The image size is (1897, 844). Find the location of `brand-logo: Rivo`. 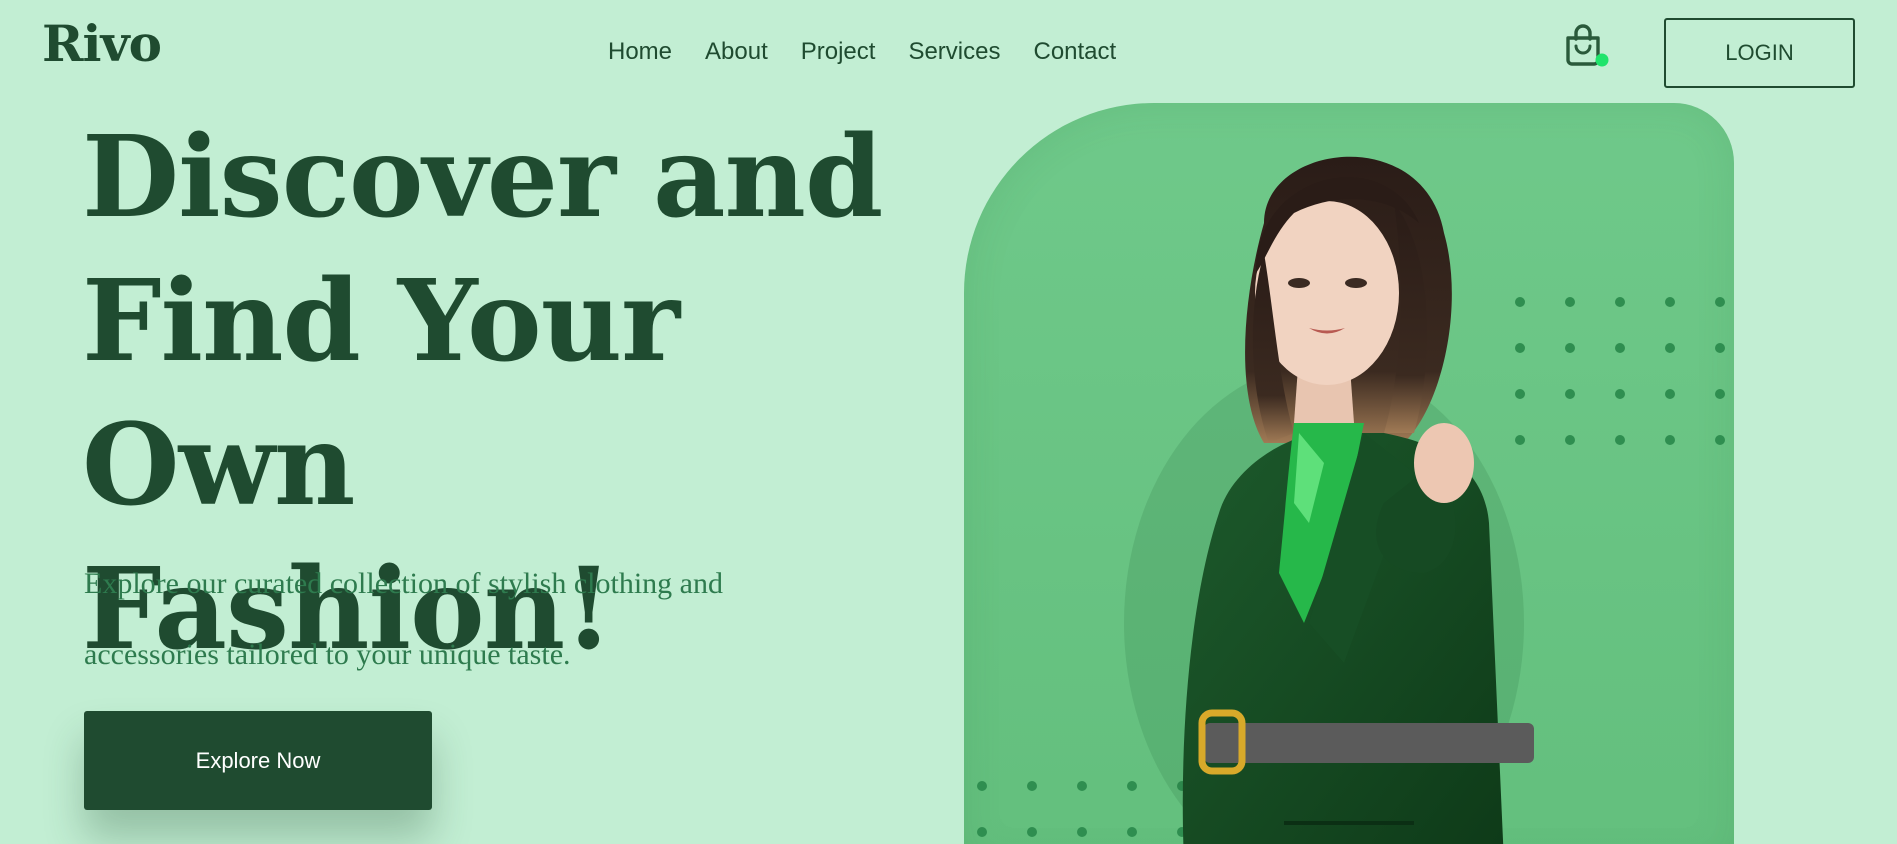

brand-logo: Rivo is located at coordinates (102, 43).